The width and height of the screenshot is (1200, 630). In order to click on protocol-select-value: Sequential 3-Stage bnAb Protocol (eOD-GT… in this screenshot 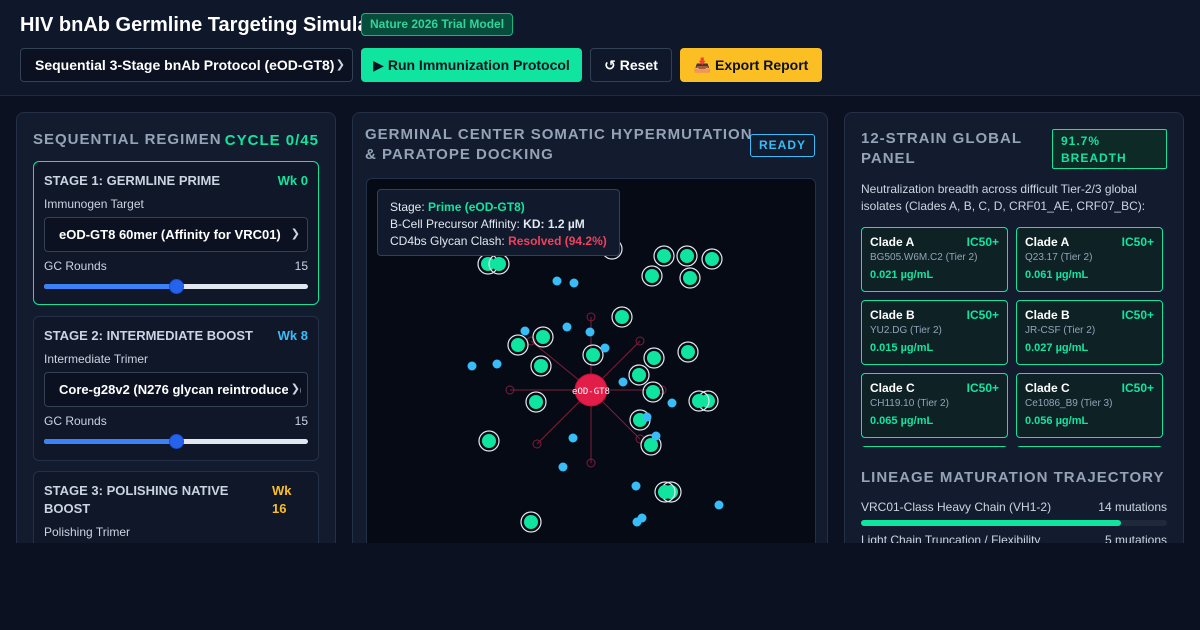, I will do `click(185, 65)`.